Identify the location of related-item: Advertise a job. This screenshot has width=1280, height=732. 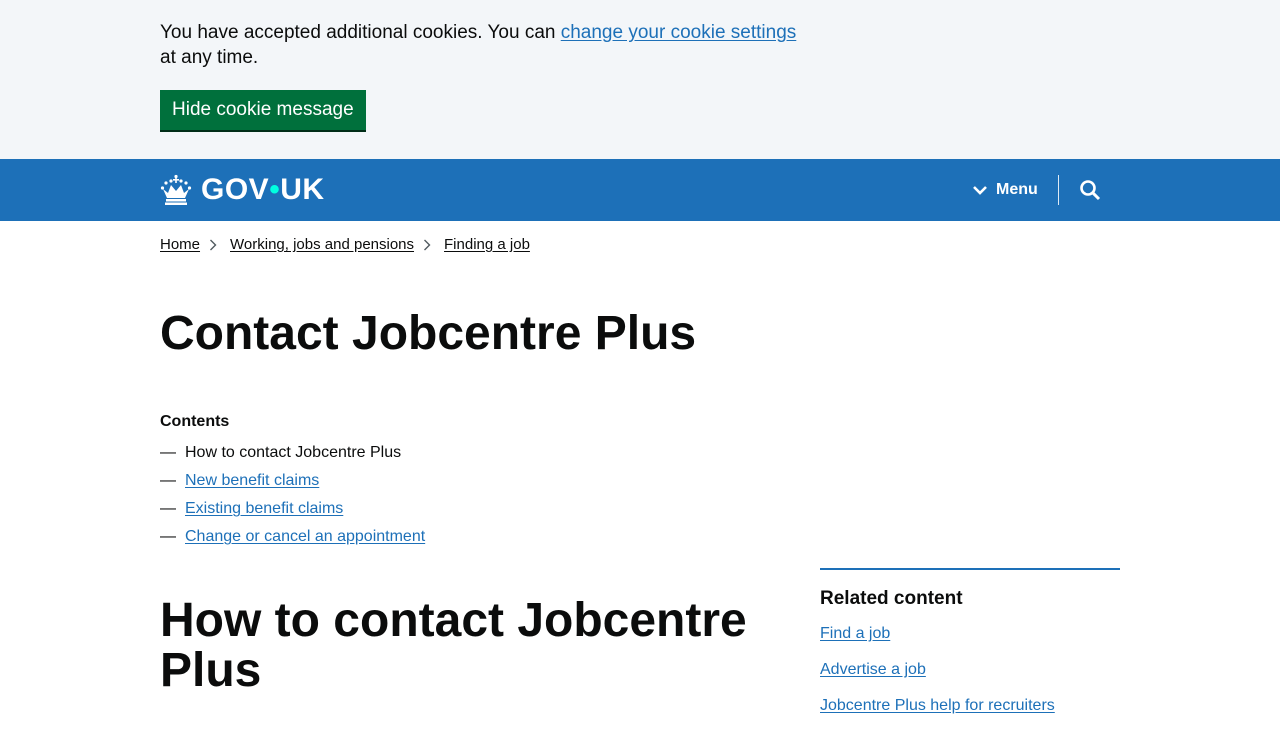
(970, 678).